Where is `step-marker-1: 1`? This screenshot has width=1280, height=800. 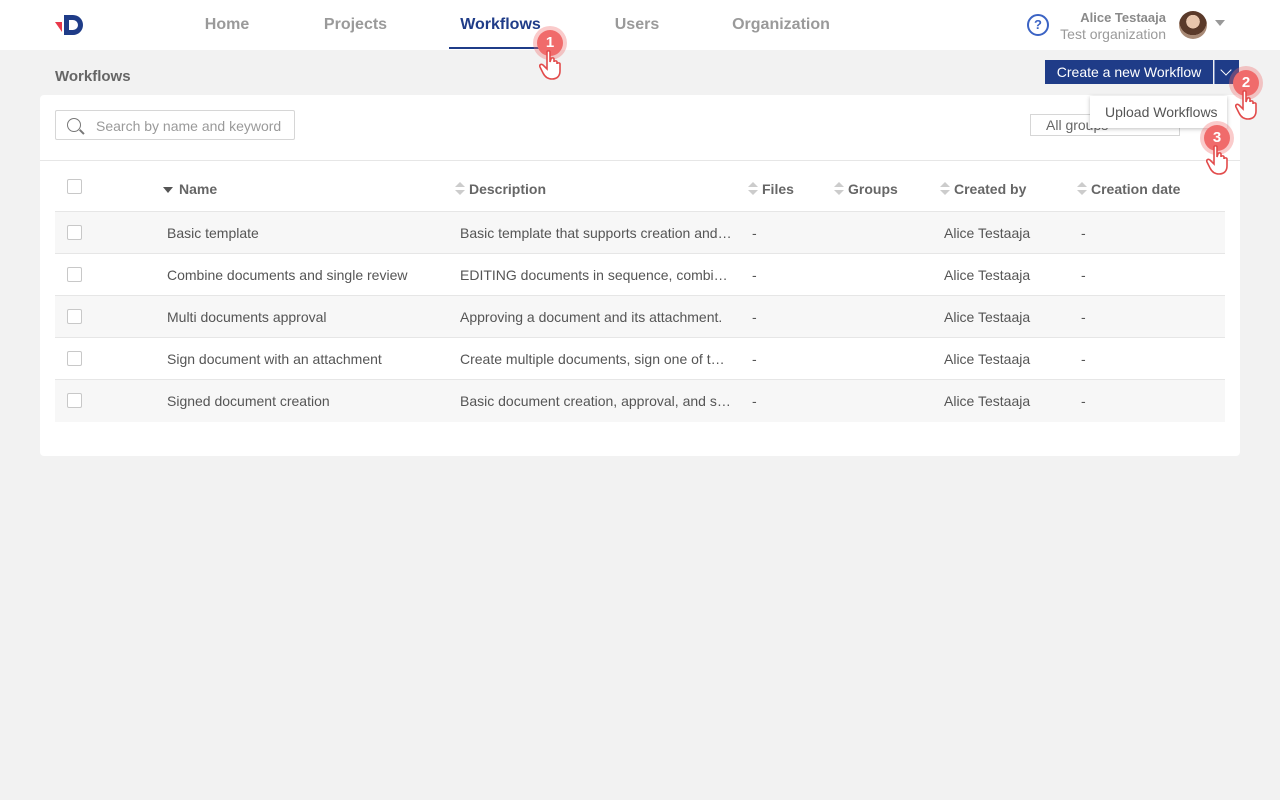
step-marker-1: 1 is located at coordinates (552, 55).